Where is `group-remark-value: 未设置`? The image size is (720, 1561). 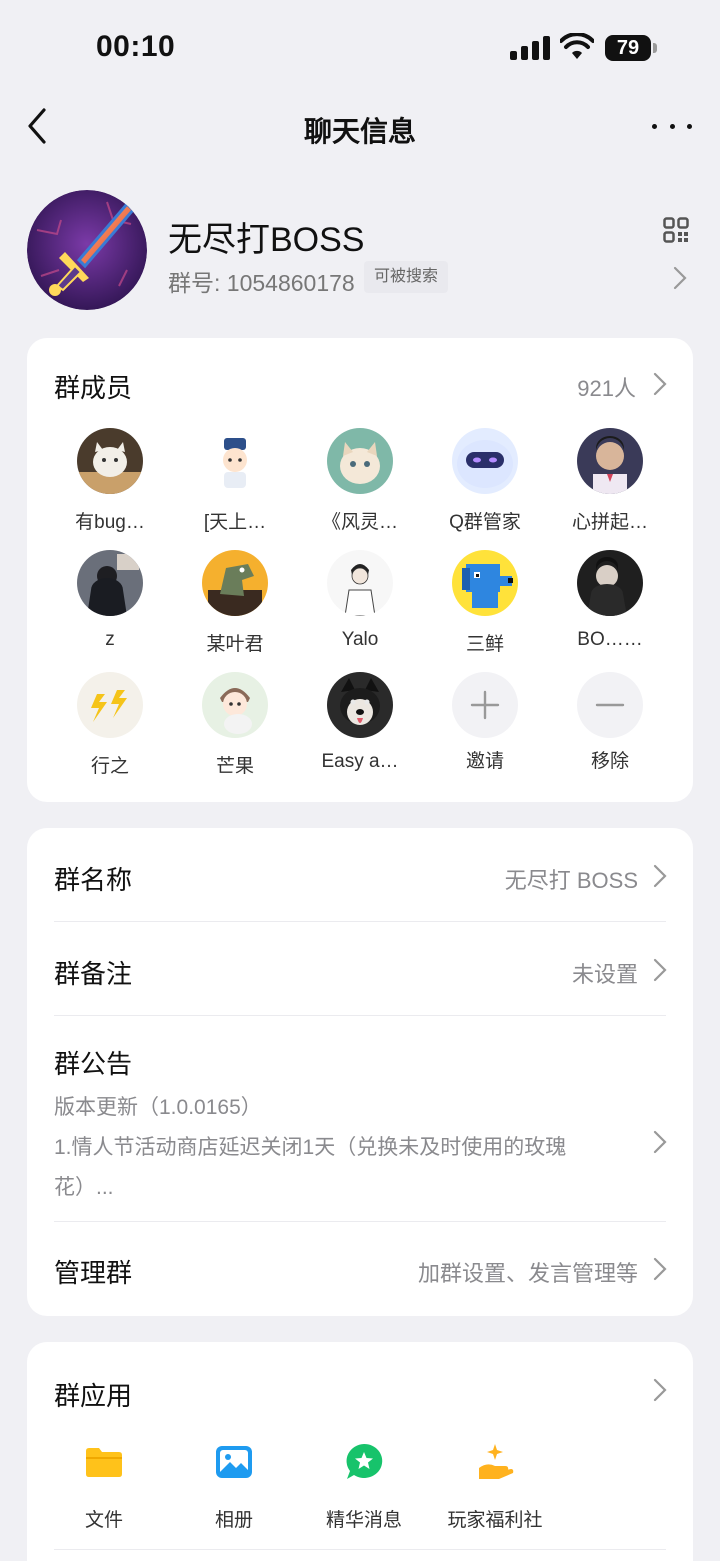
group-remark-value: 未设置 is located at coordinates (604, 974).